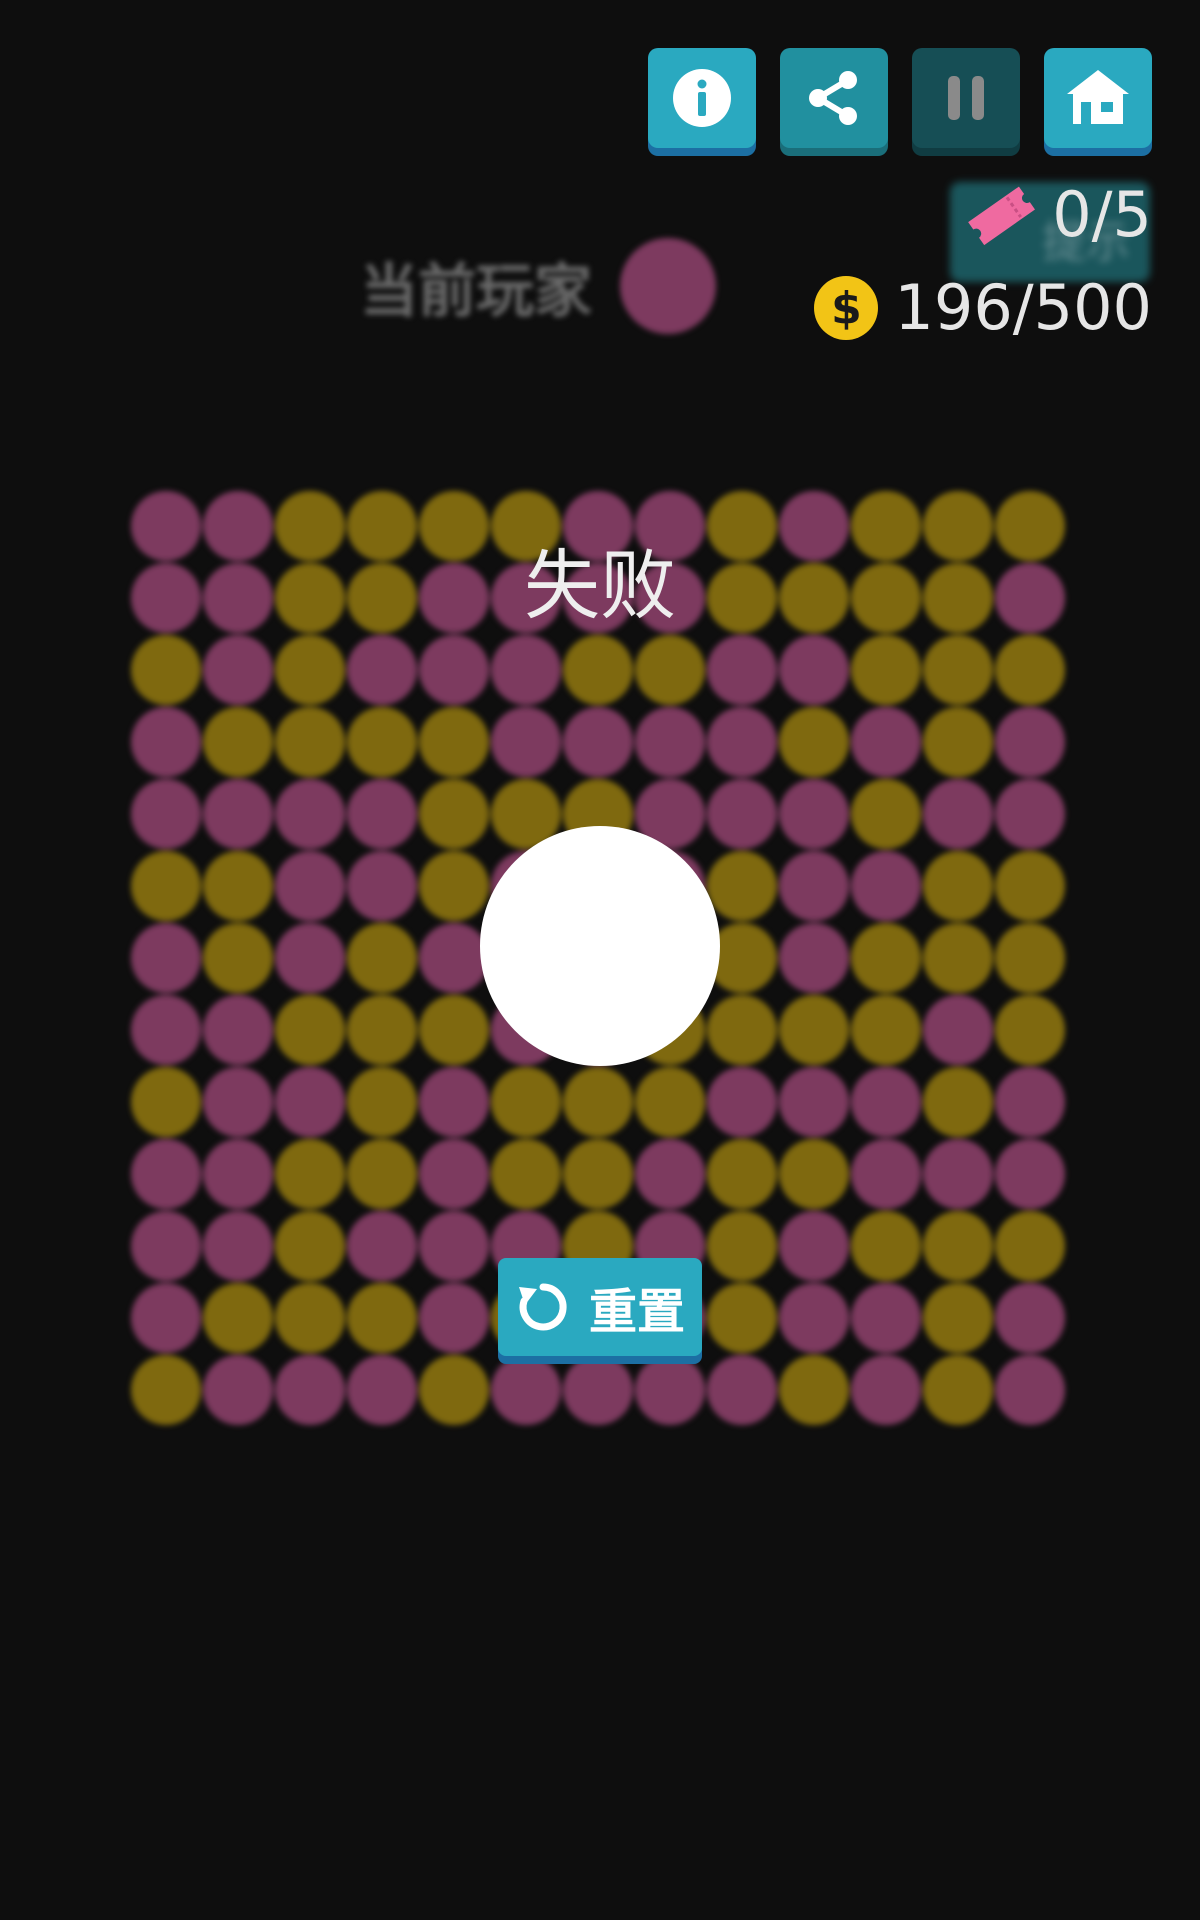  What do you see at coordinates (1098, 98) in the screenshot?
I see `home-button` at bounding box center [1098, 98].